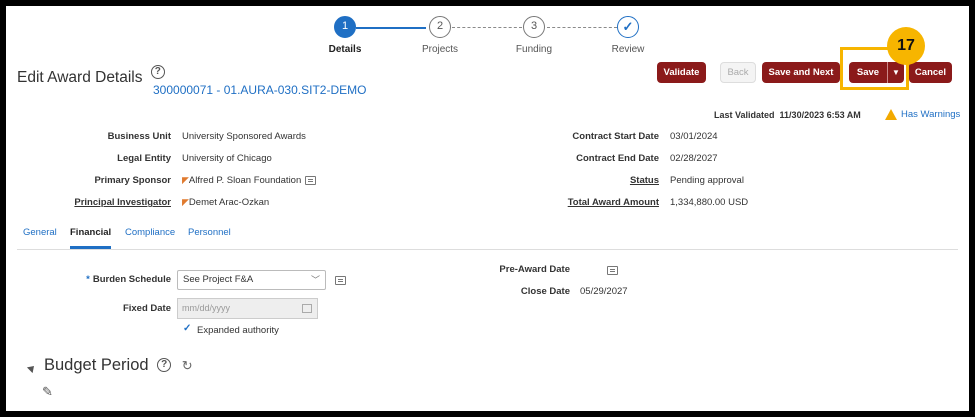 The width and height of the screenshot is (975, 417). I want to click on budget-period-title: Budget Period, so click(96, 365).